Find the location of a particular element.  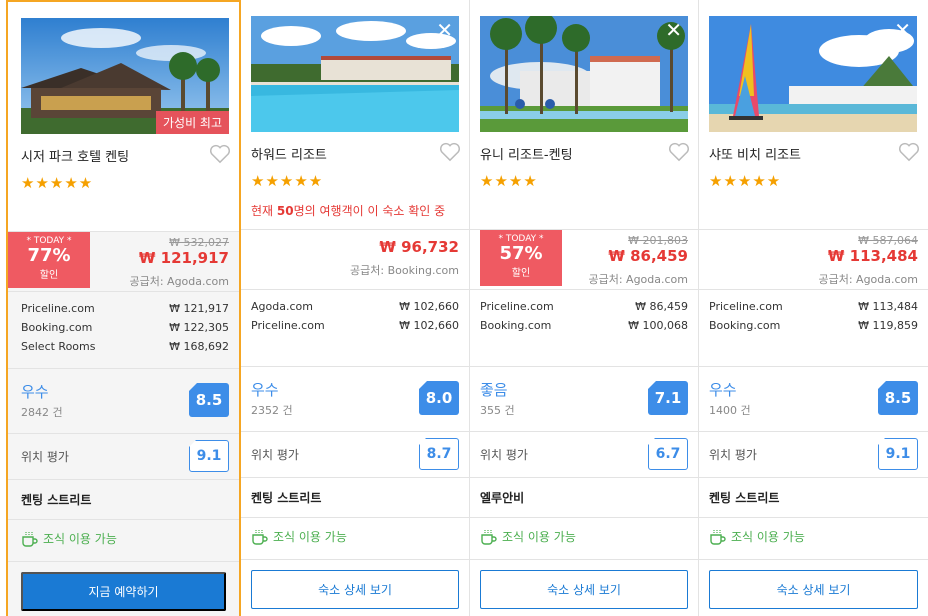

rating-score-badge: 8.0 is located at coordinates (438, 397).